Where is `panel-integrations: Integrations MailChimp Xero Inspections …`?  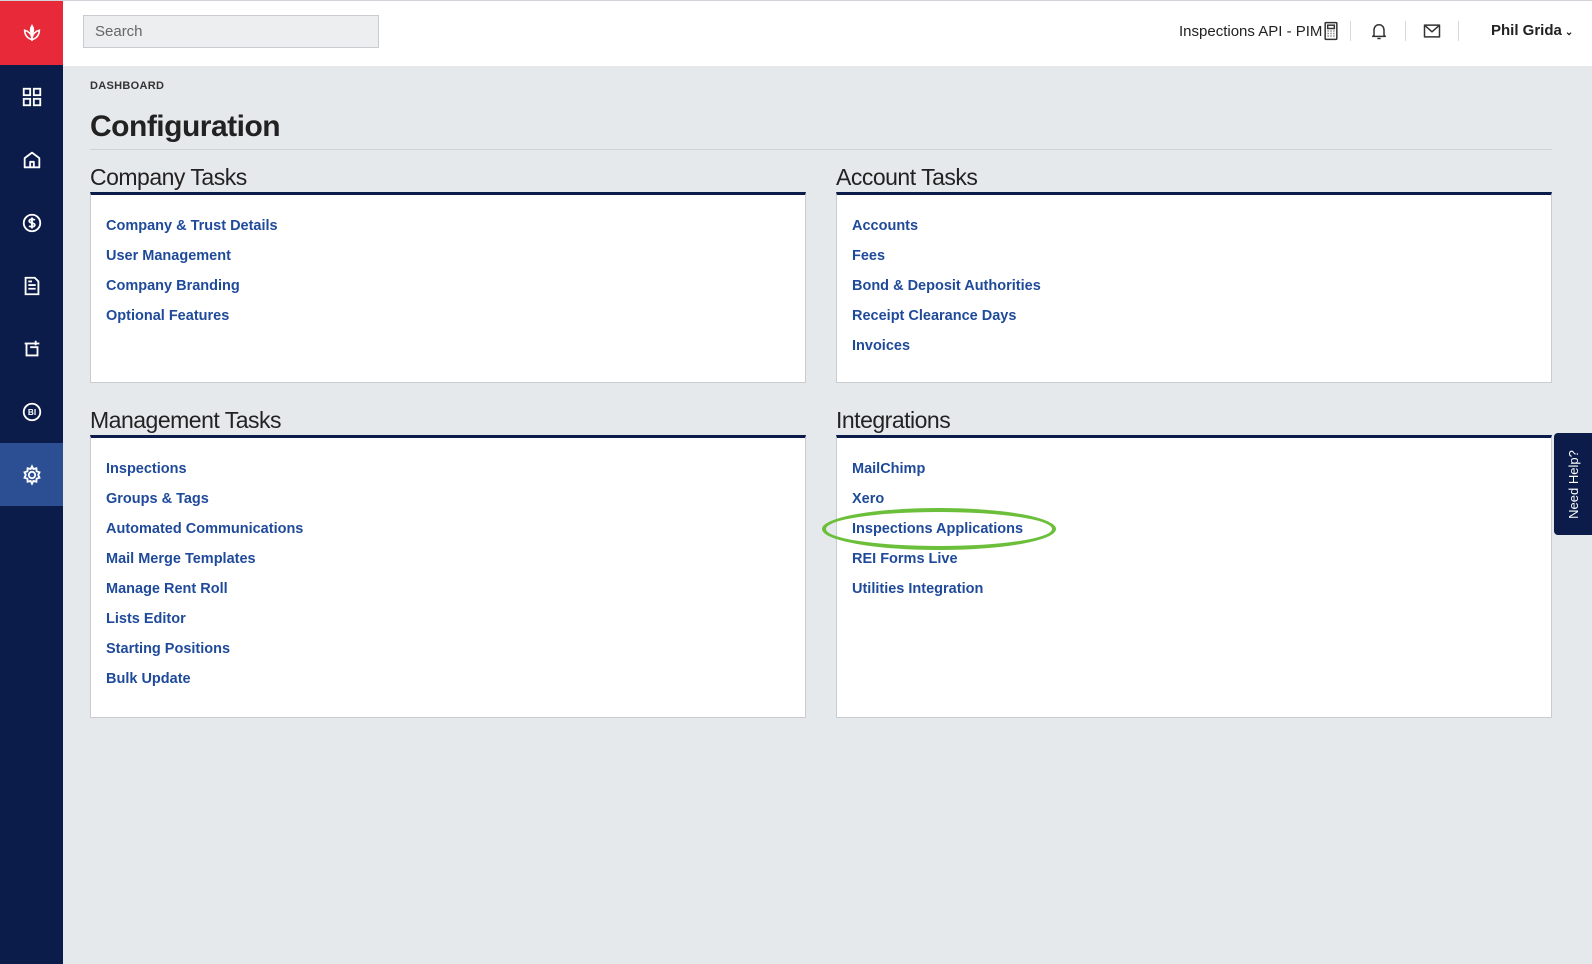
panel-integrations: Integrations MailChimp Xero Inspections … is located at coordinates (1194, 562).